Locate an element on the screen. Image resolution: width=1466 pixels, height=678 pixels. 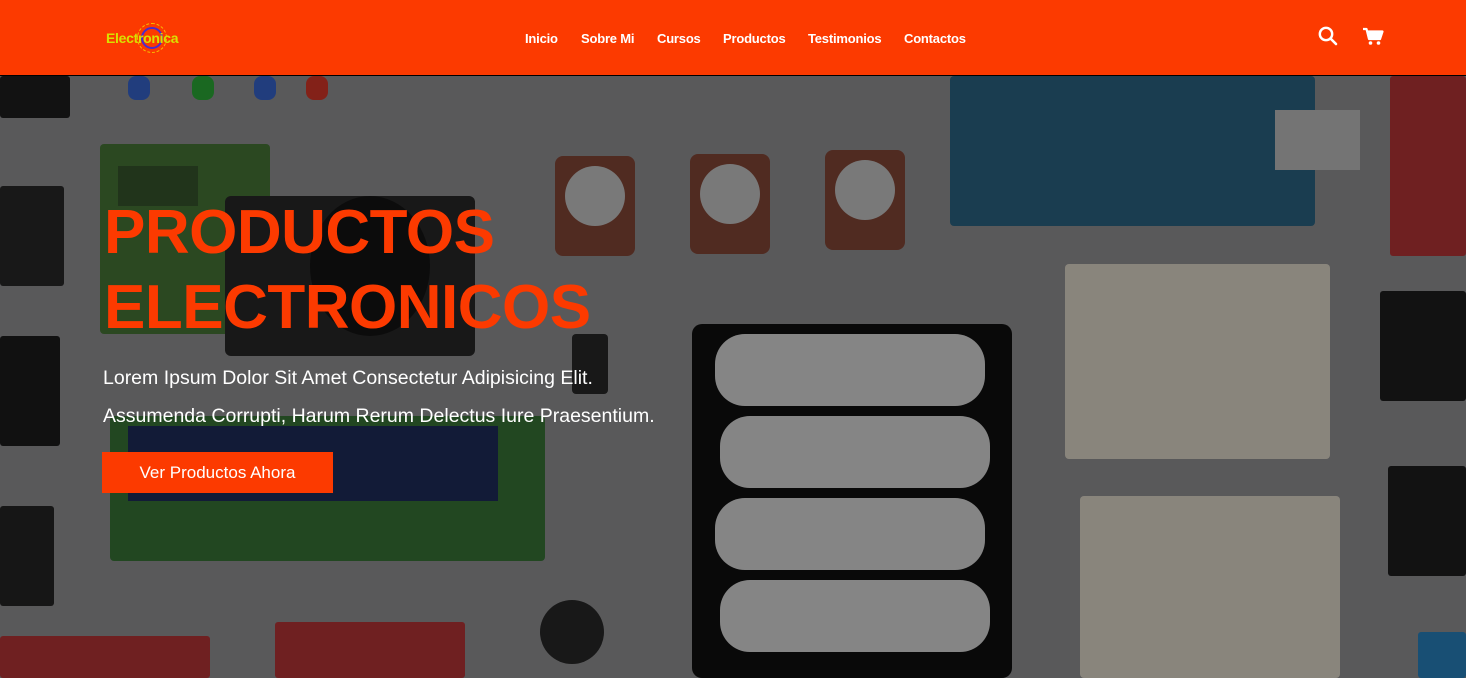
hero-title-line2: ELECTRONICOS is located at coordinates (347, 307).